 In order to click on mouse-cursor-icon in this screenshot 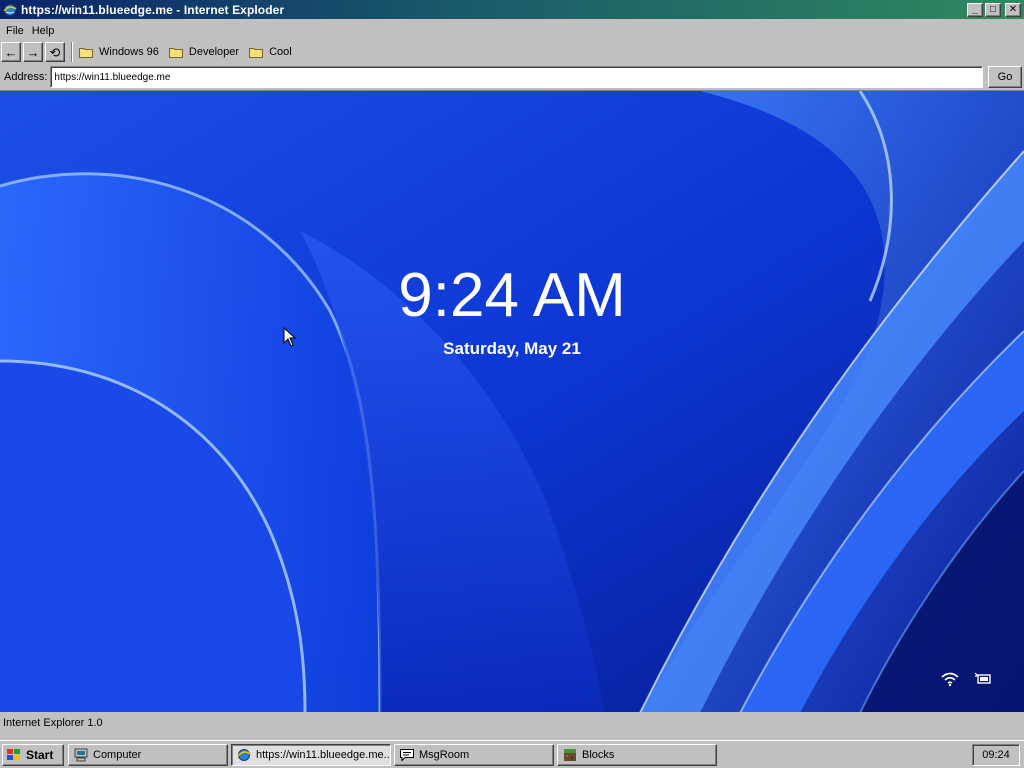, I will do `click(290, 337)`.